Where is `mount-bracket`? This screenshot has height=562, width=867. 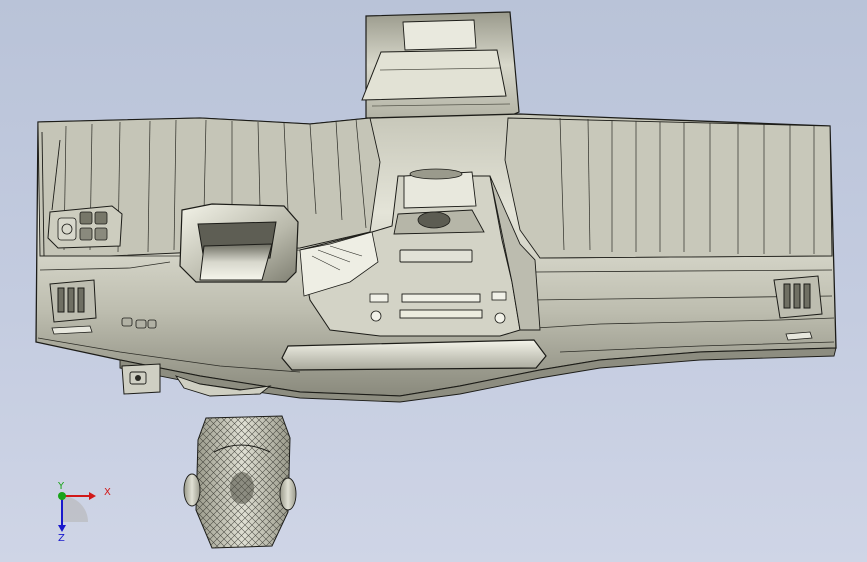
mount-bracket is located at coordinates (141, 379).